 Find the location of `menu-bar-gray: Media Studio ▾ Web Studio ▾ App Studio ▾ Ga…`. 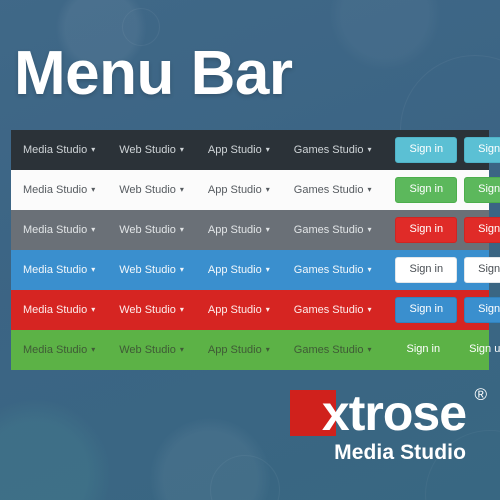

menu-bar-gray: Media Studio ▾ Web Studio ▾ App Studio ▾ Ga… is located at coordinates (255, 230).